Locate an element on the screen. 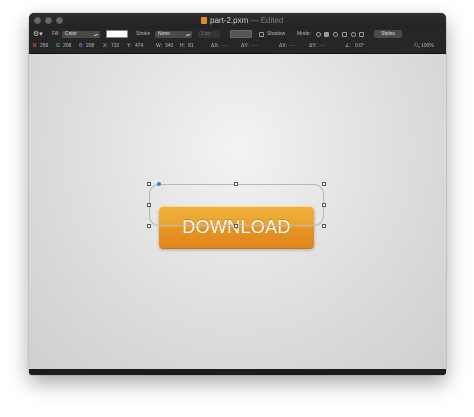  y-value: 474 is located at coordinates (139, 46).